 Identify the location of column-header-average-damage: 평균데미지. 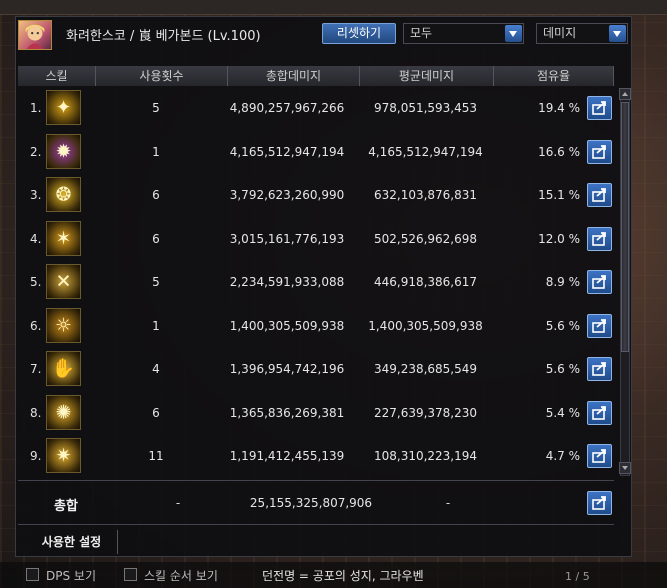
(427, 76).